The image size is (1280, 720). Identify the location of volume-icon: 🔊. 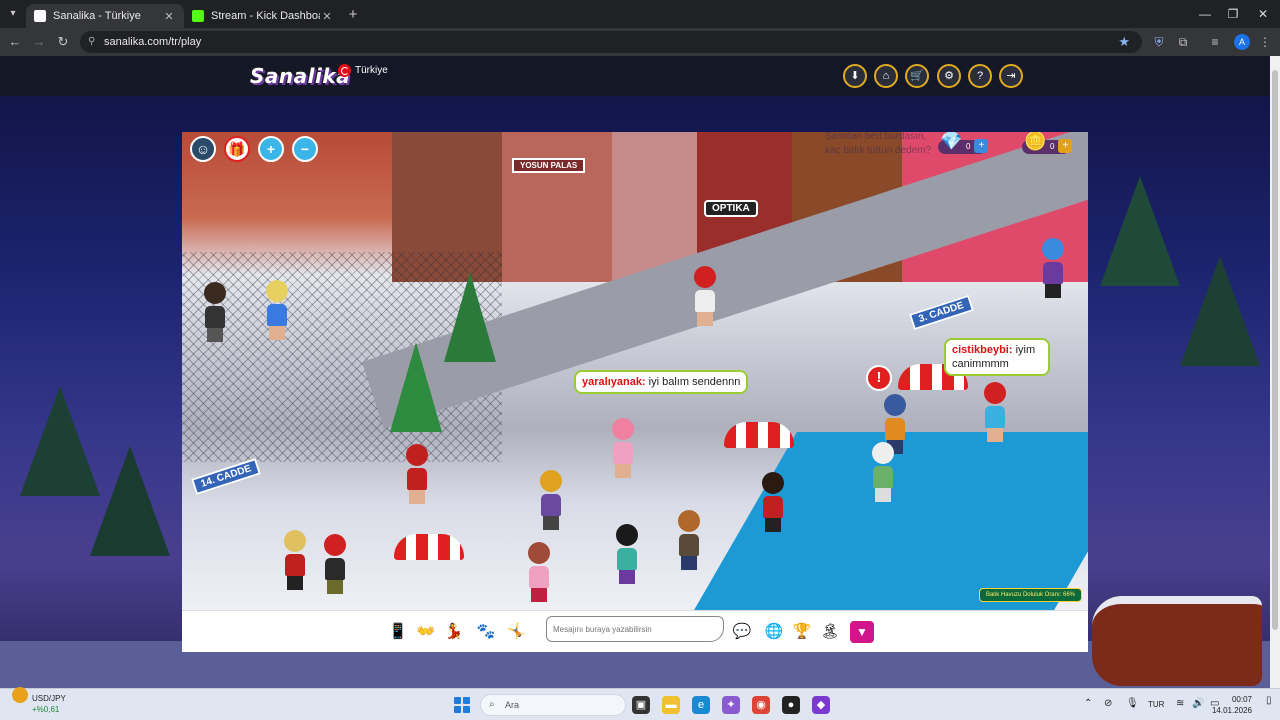
(1198, 703).